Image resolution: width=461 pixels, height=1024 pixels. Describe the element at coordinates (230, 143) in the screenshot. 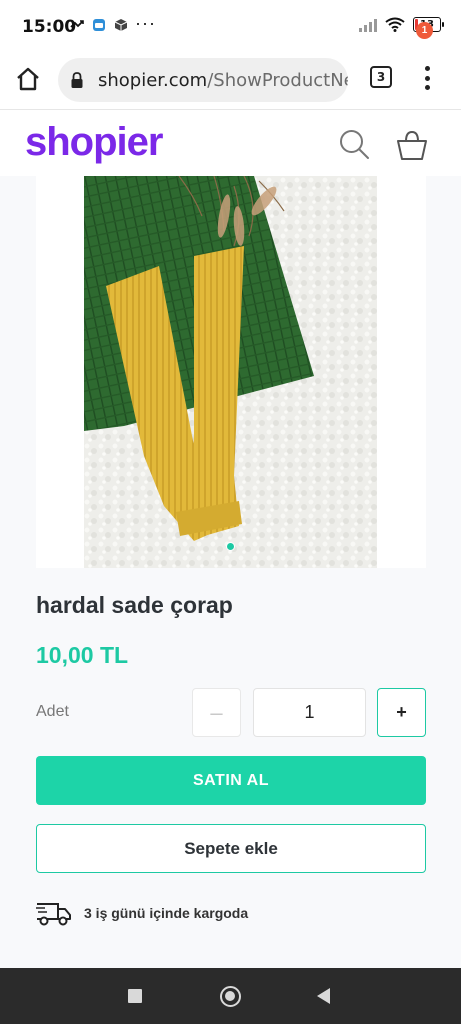

I see `site-header: shopier` at that location.